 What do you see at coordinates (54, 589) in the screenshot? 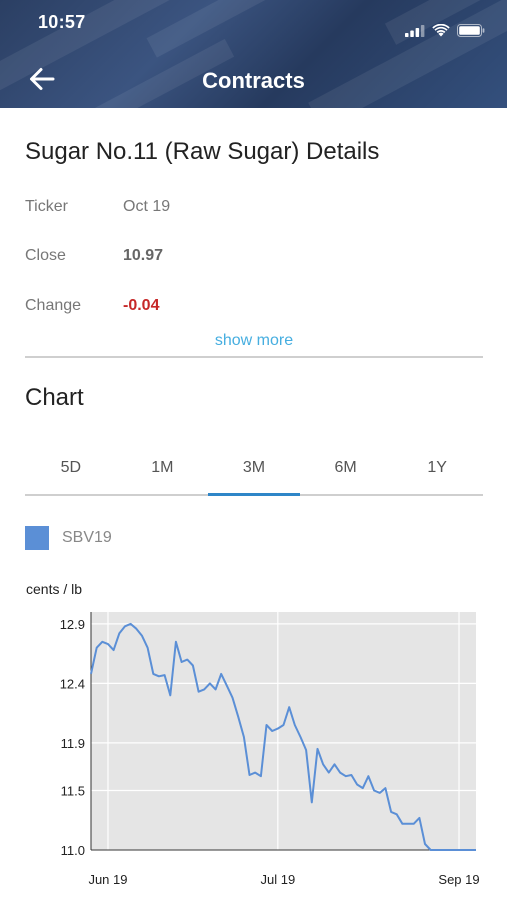
I see `y-axis-label: cents / lb` at bounding box center [54, 589].